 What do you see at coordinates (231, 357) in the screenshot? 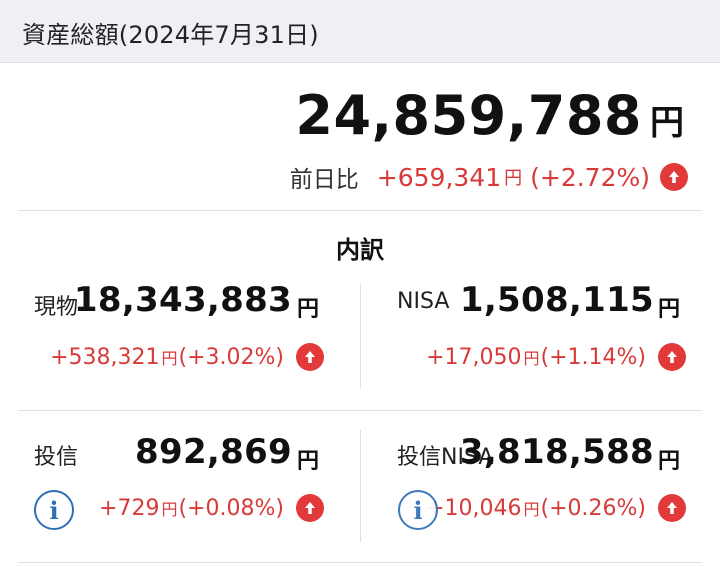
I see `cell-diff-percent: (+3.02%)` at bounding box center [231, 357].